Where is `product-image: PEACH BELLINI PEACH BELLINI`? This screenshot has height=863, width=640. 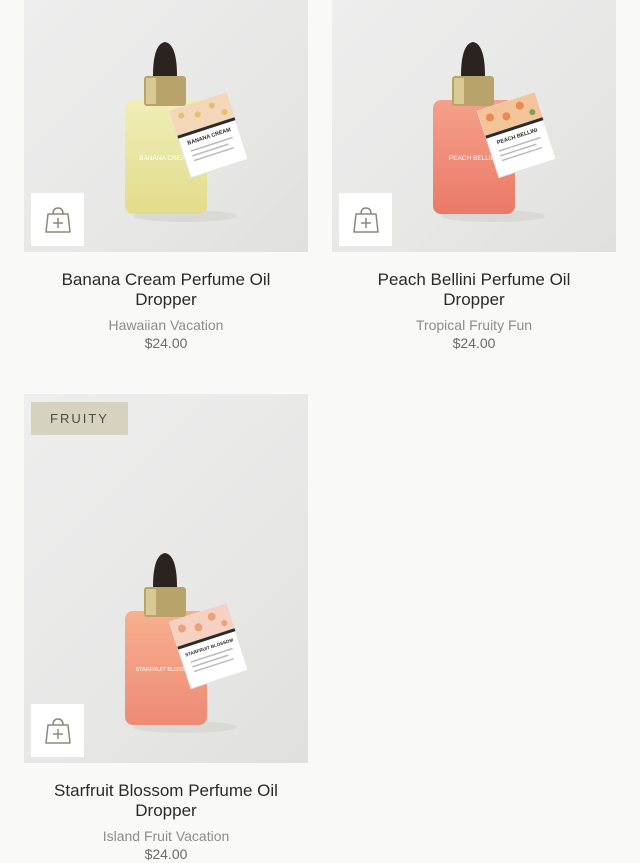
product-image: PEACH BELLINI PEACH BELLINI is located at coordinates (474, 126).